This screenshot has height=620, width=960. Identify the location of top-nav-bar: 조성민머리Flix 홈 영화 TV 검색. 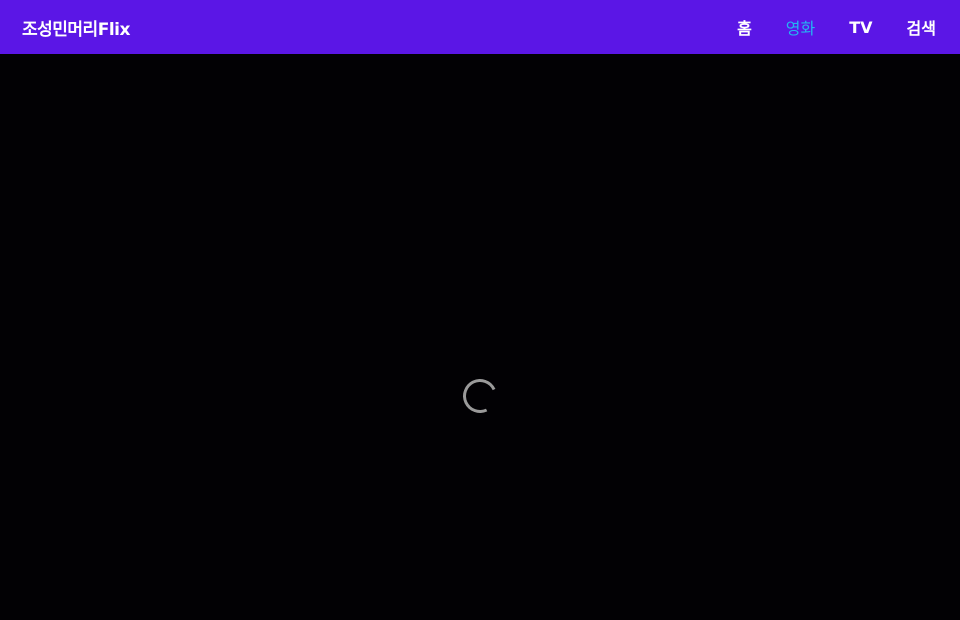
(480, 27).